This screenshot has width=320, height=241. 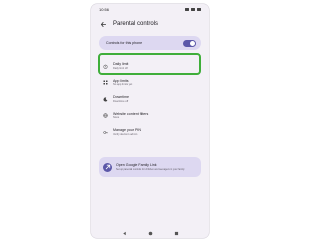 I want to click on page-title: Parental controls, so click(x=136, y=24).